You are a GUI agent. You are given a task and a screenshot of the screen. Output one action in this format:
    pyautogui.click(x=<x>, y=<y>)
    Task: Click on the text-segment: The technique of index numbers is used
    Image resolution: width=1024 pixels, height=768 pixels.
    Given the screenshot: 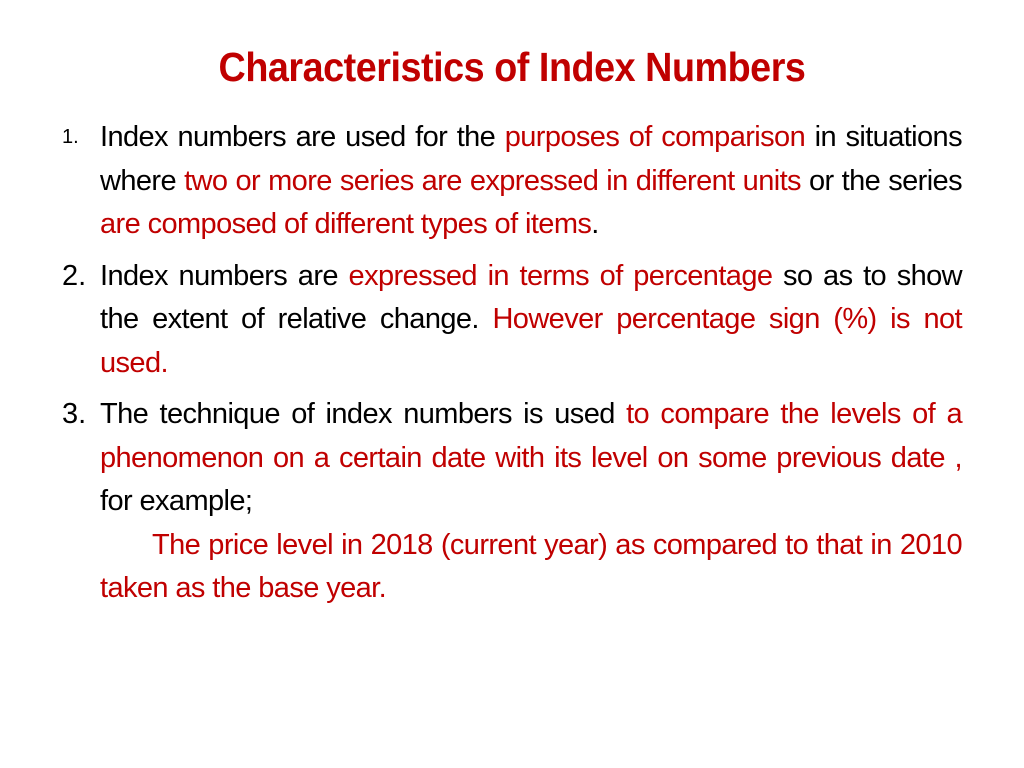 What is the action you would take?
    pyautogui.click(x=363, y=414)
    